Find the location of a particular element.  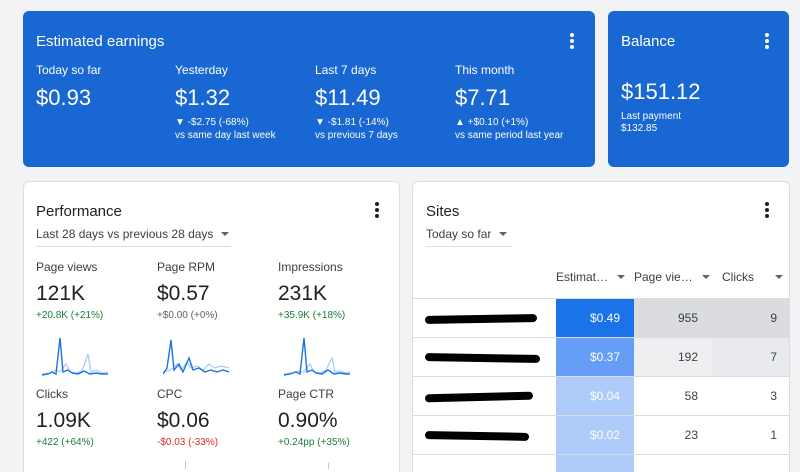

page-views-cell: 955 is located at coordinates (673, 318).